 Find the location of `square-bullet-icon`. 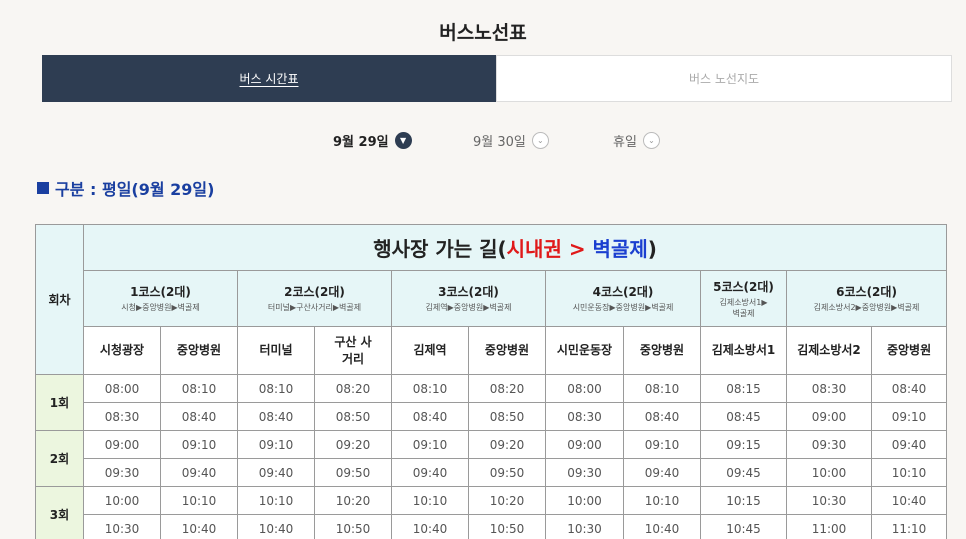

square-bullet-icon is located at coordinates (43, 188).